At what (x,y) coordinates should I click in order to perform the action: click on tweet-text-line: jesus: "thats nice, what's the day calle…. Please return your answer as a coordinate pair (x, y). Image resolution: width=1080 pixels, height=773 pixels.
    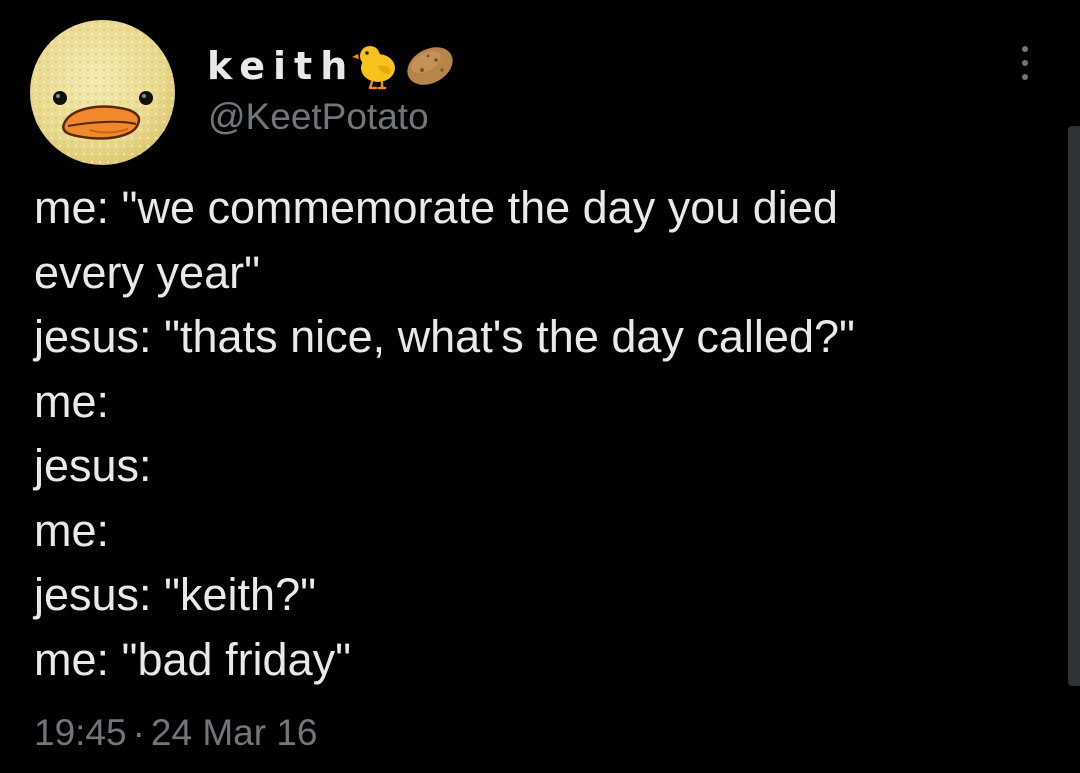
    Looking at the image, I should click on (444, 336).